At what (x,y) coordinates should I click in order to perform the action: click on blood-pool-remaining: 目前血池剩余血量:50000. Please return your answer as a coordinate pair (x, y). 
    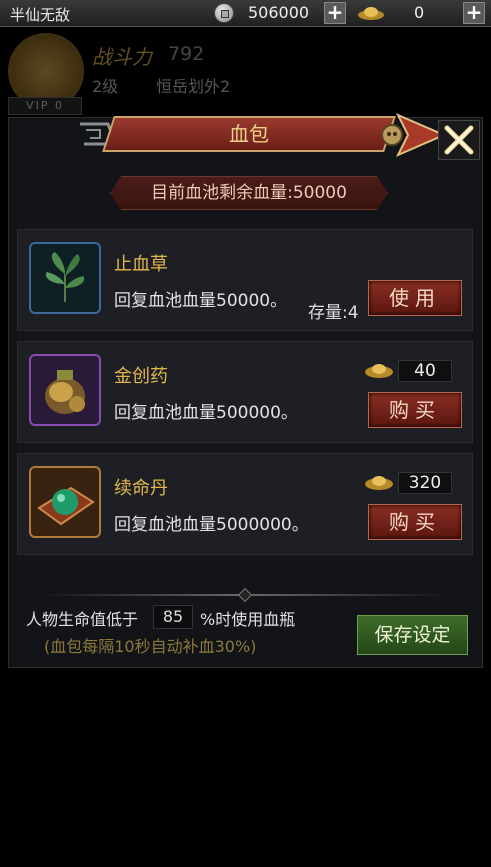
    Looking at the image, I should click on (249, 193).